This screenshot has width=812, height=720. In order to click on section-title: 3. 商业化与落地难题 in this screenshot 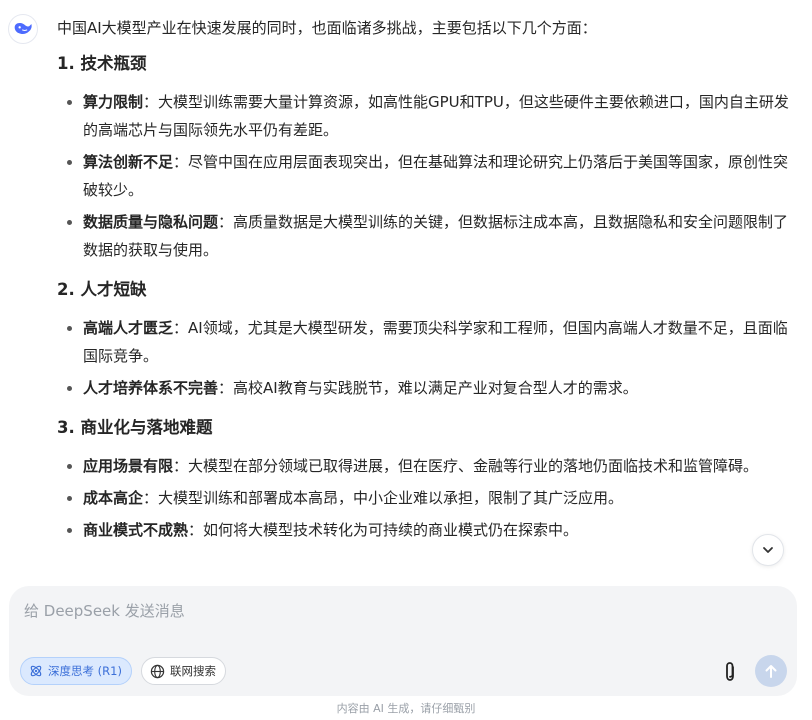, I will do `click(135, 427)`.